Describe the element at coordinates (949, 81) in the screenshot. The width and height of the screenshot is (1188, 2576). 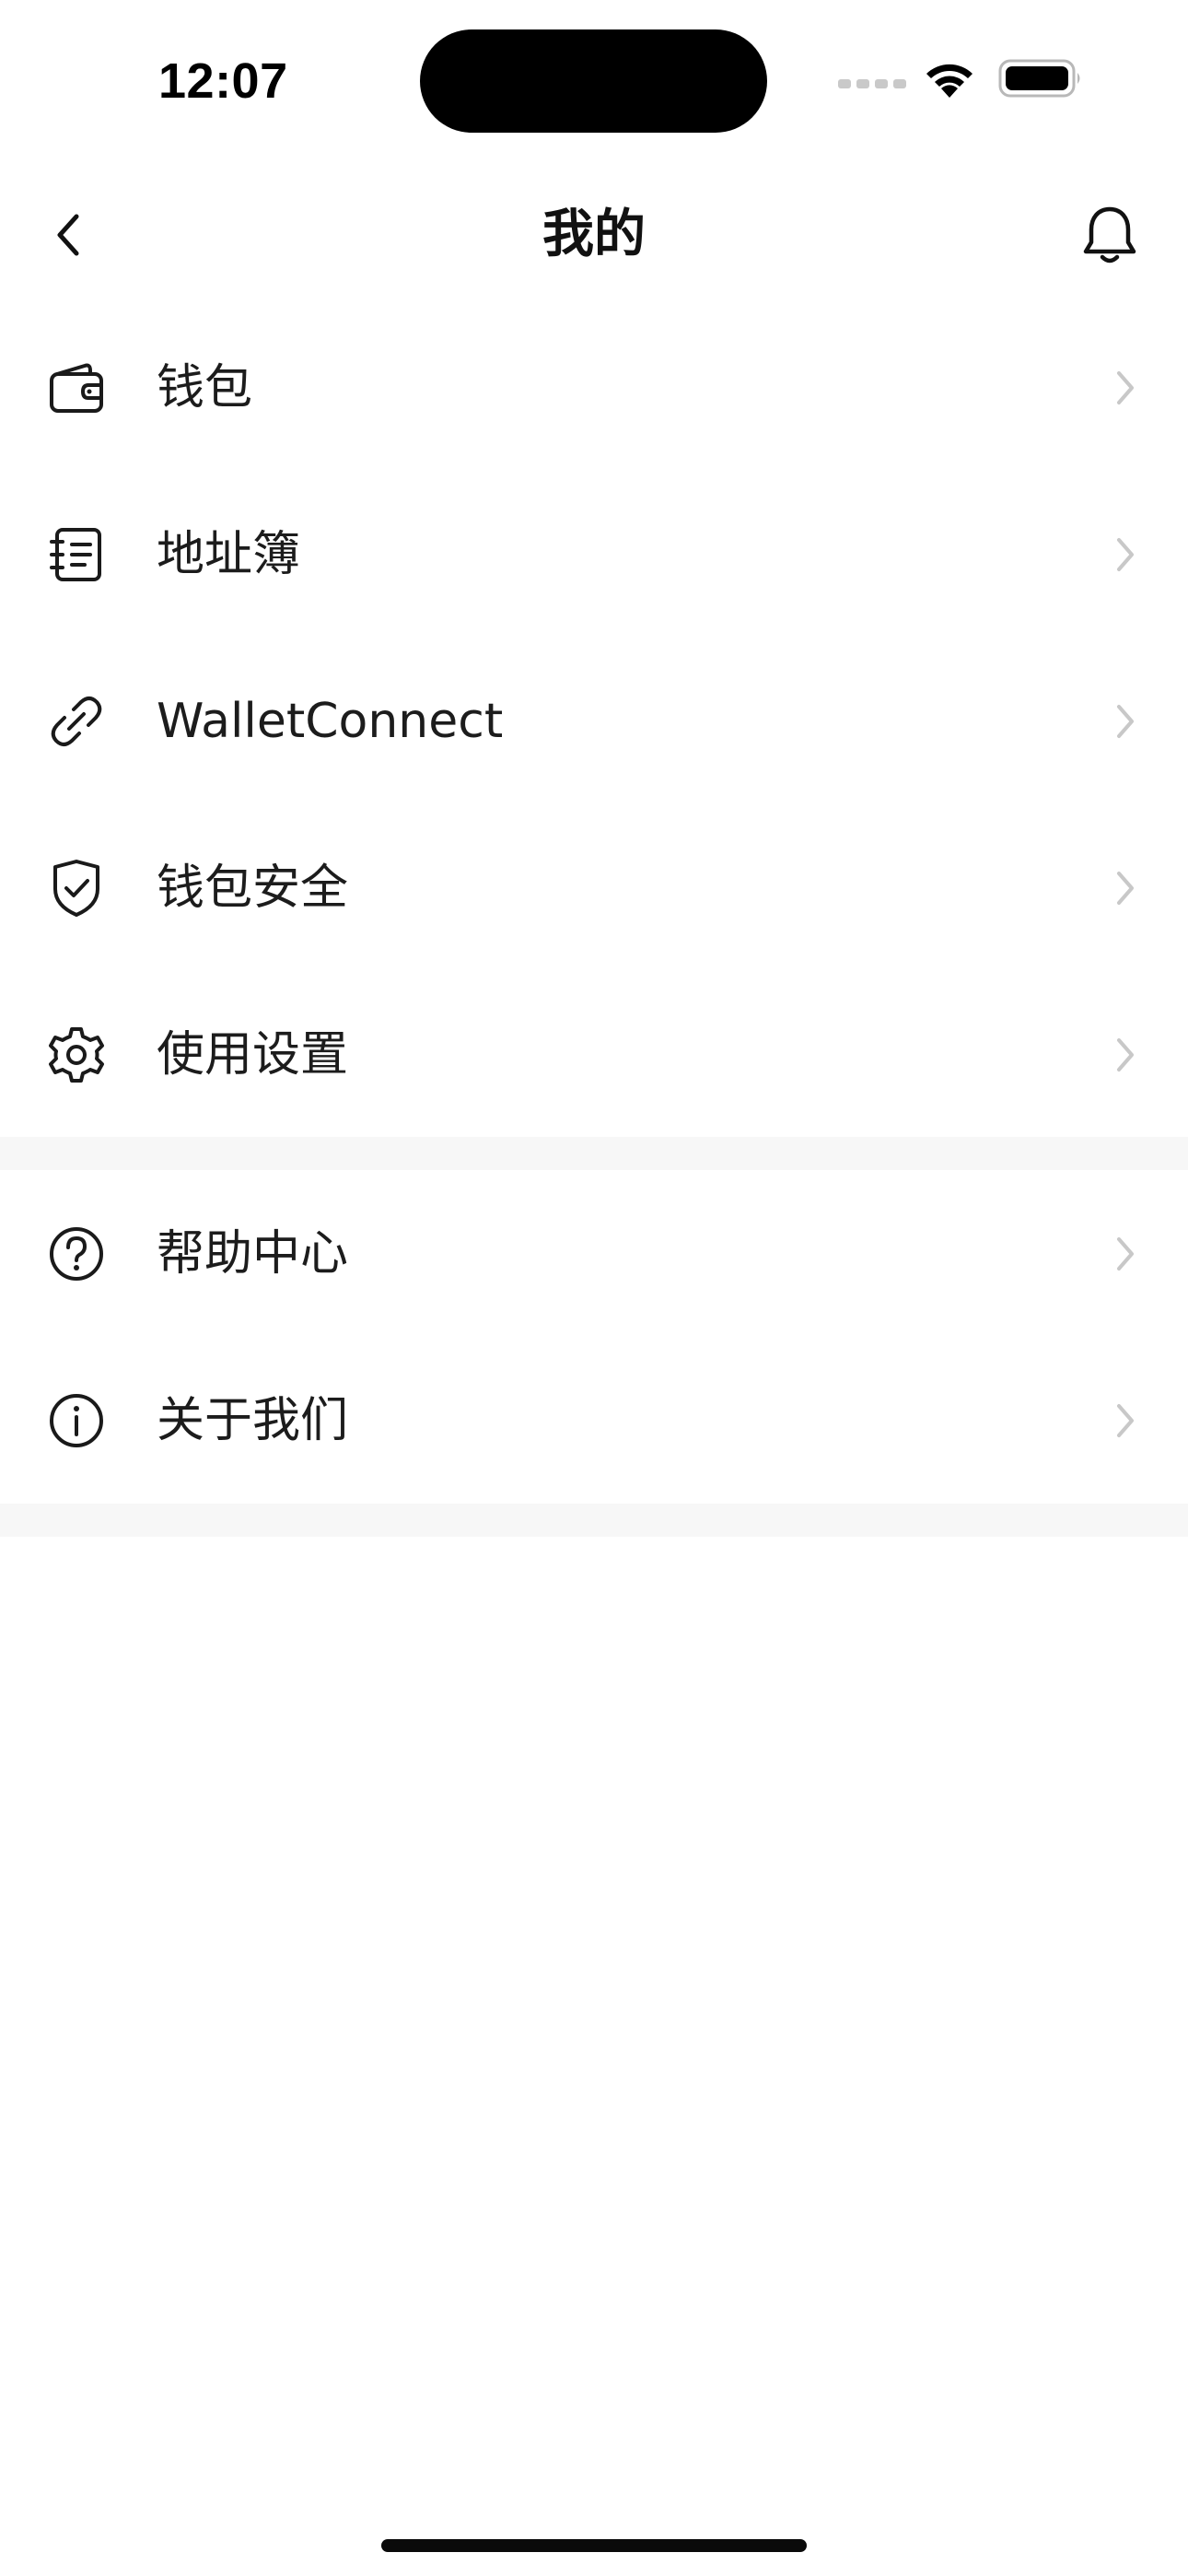
I see `wifi-icon` at that location.